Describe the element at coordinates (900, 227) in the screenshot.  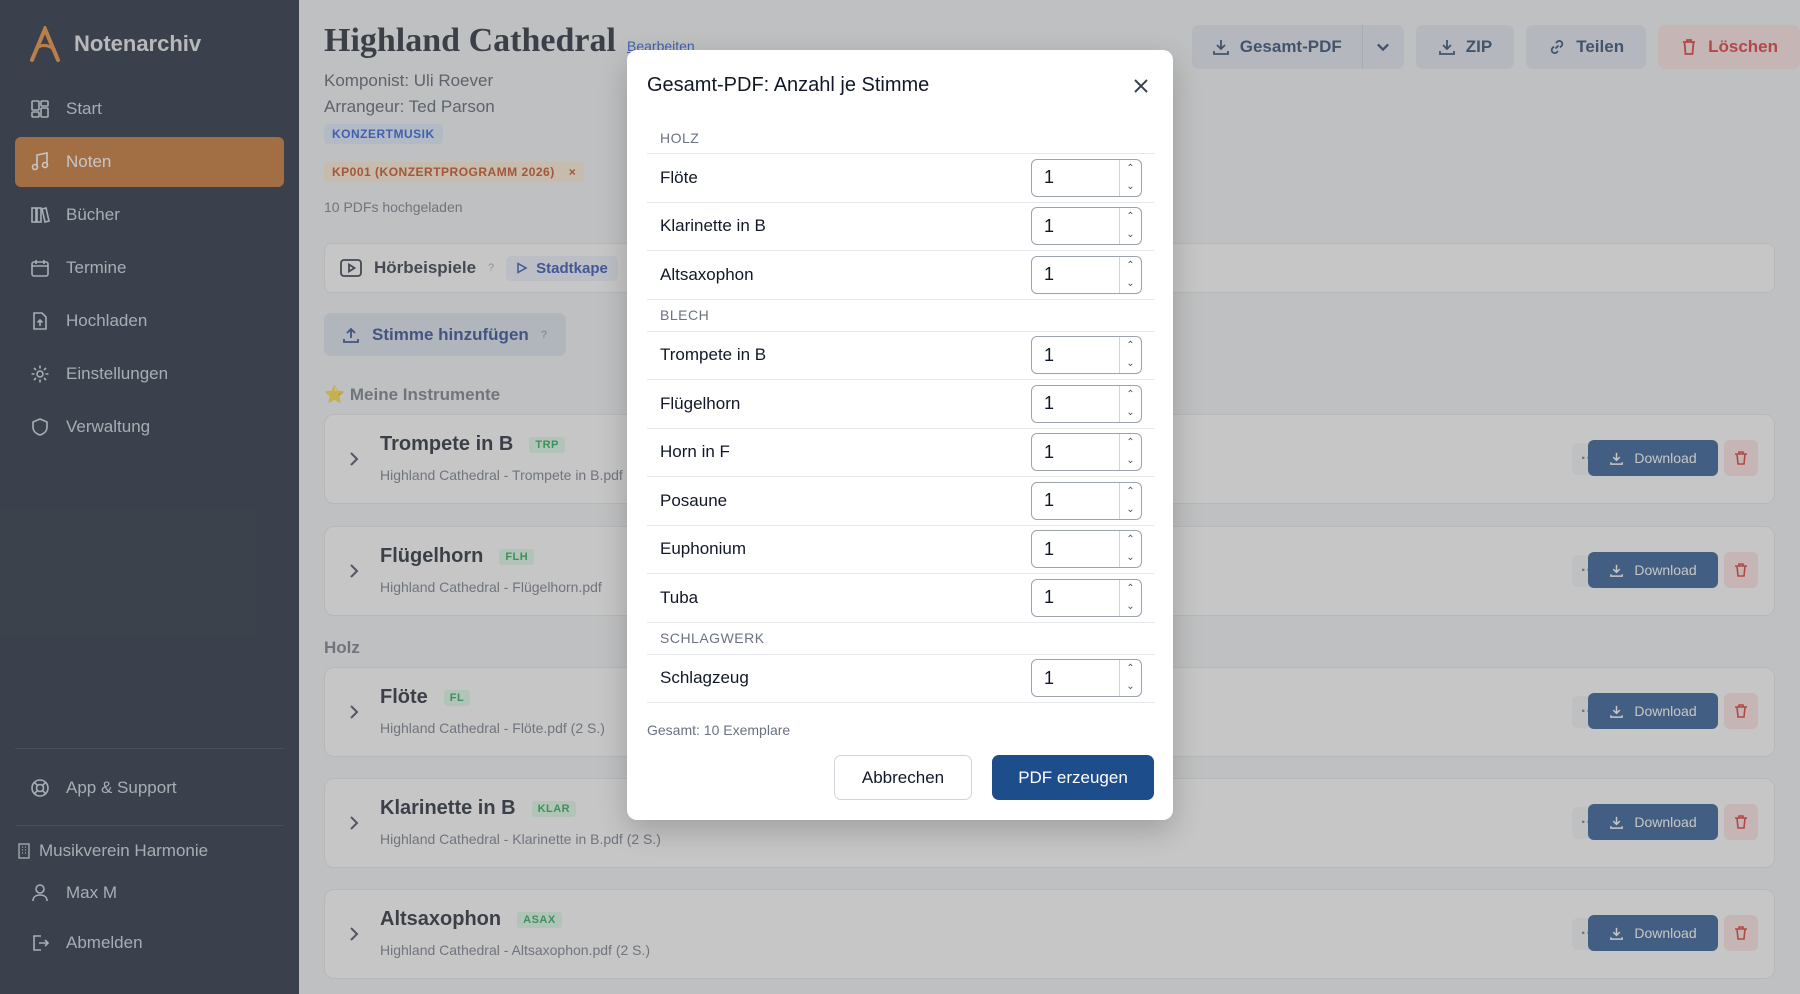
I see `count-row: Klarinette in B 1 ⌃ ⌄` at that location.